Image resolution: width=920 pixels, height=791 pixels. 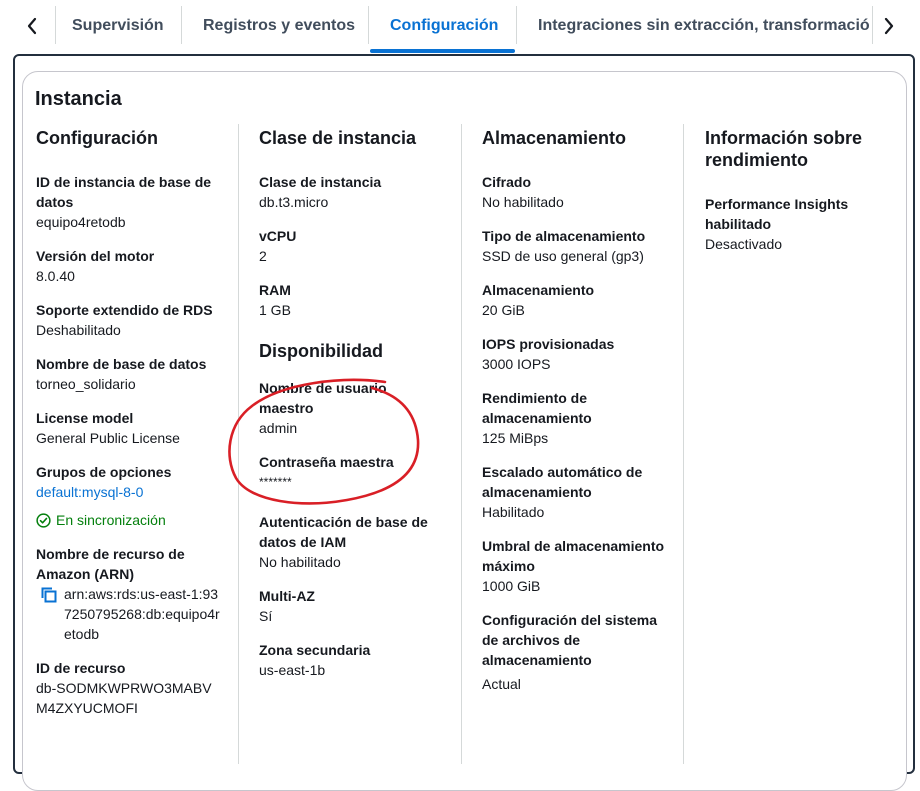 I want to click on resource-id-label: ID de recurso, so click(x=81, y=668).